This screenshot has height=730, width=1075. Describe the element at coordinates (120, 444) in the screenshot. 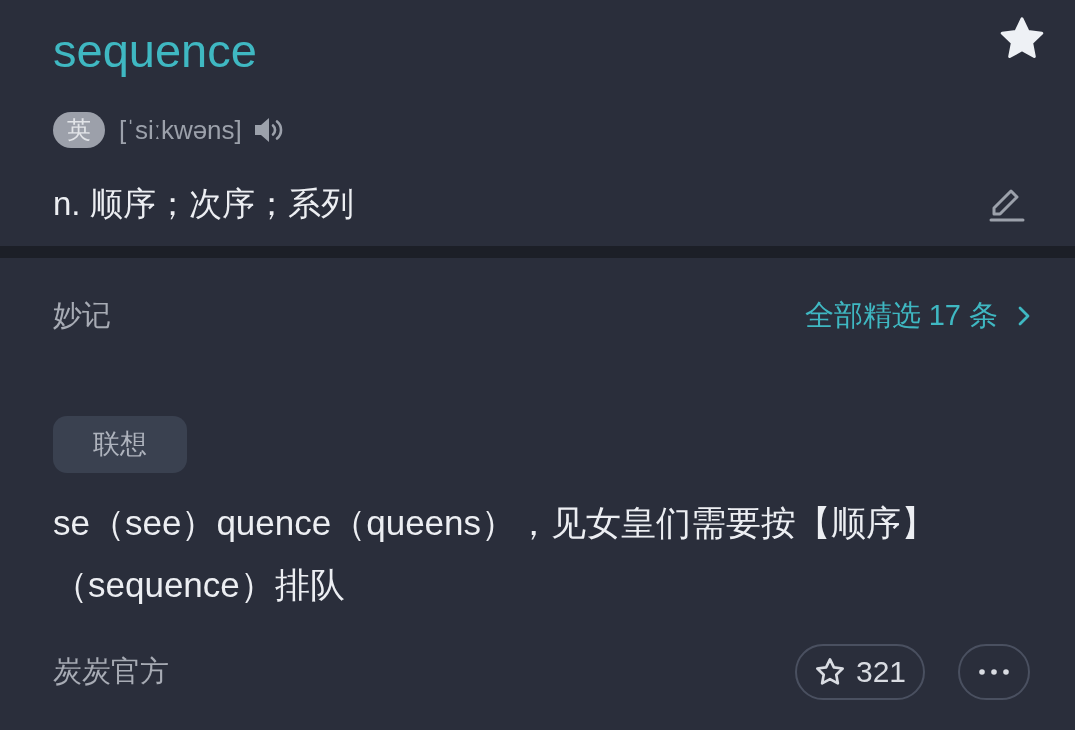

I see `note-tag: 联想` at that location.